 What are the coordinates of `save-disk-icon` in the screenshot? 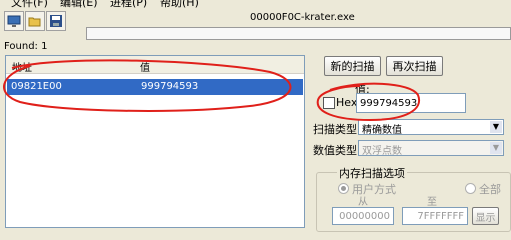 It's located at (56, 21).